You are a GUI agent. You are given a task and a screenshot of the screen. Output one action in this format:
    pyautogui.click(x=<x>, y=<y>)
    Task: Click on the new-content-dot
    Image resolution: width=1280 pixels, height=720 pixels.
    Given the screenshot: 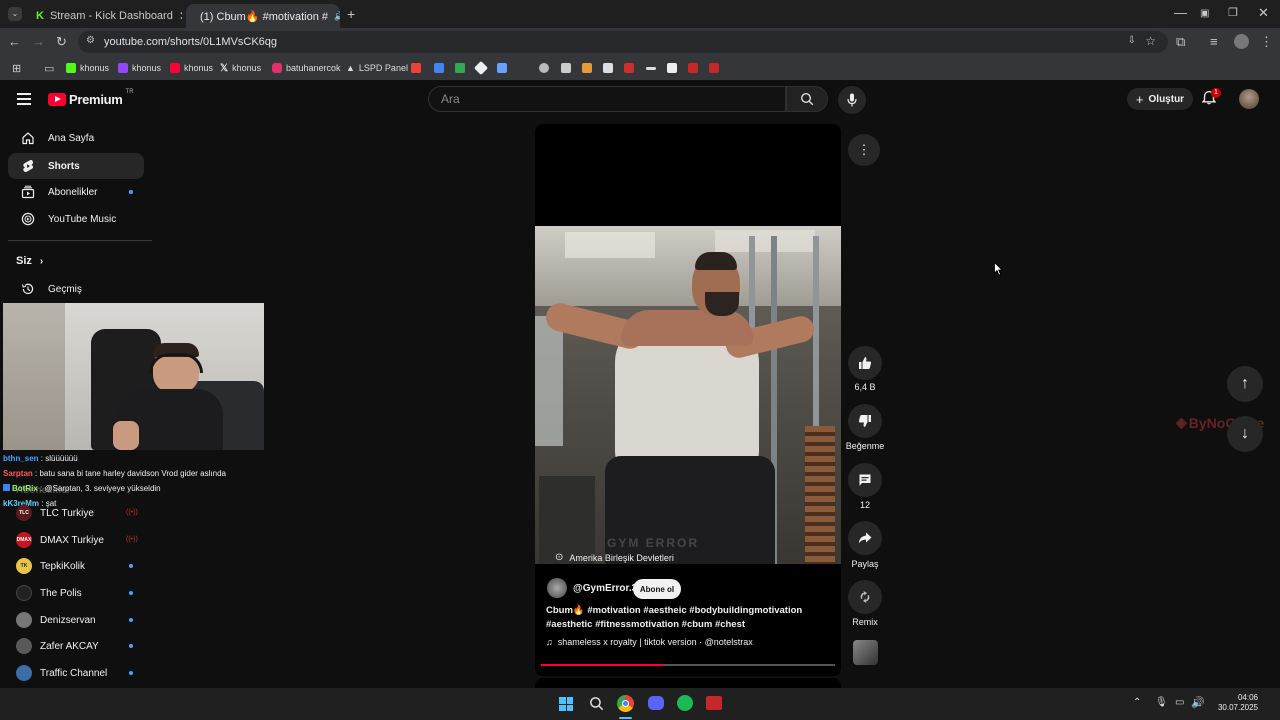 What is the action you would take?
    pyautogui.click(x=131, y=192)
    